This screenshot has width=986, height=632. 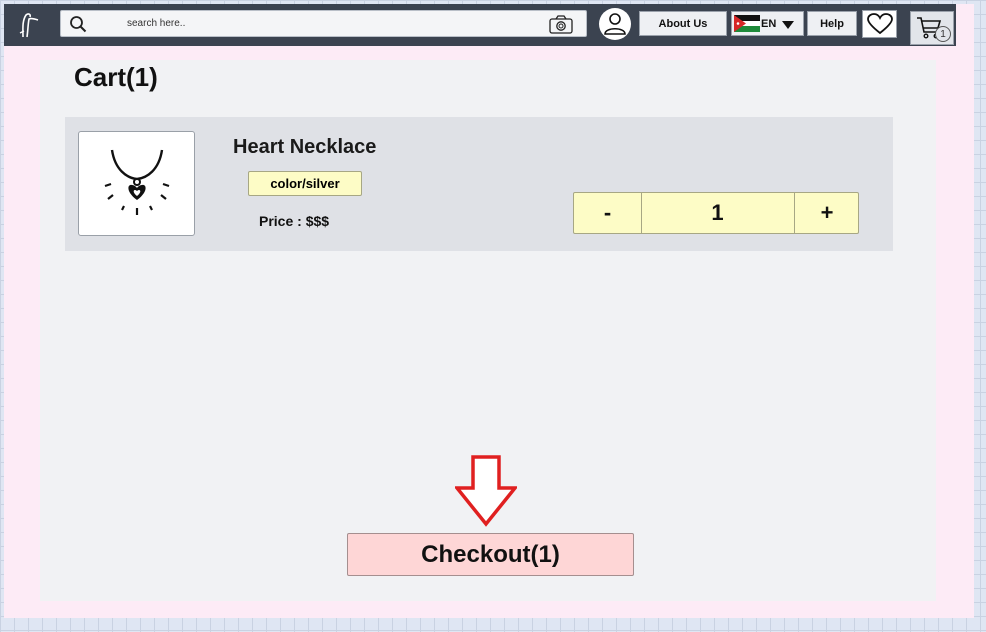 I want to click on heart-icon, so click(x=879, y=24).